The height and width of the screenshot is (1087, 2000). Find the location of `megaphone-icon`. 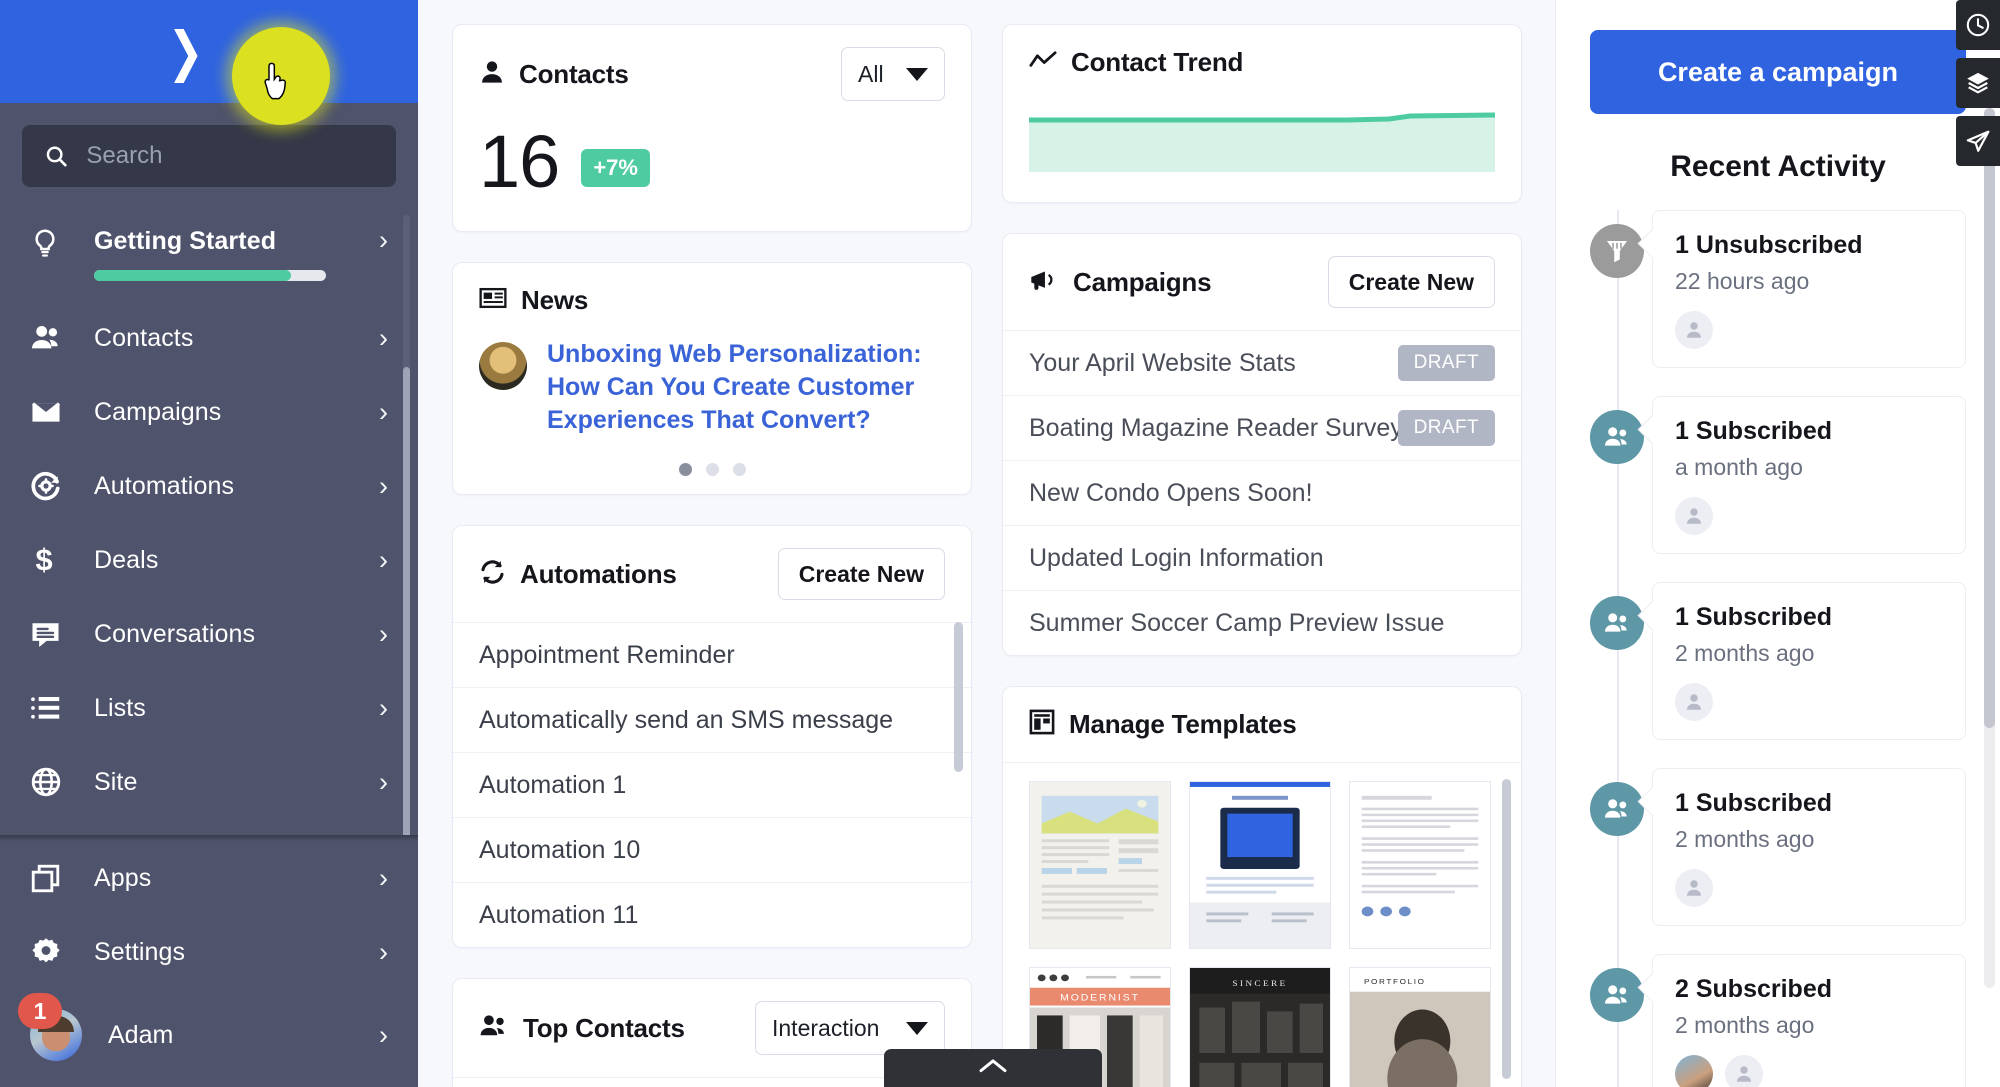

megaphone-icon is located at coordinates (1044, 282).